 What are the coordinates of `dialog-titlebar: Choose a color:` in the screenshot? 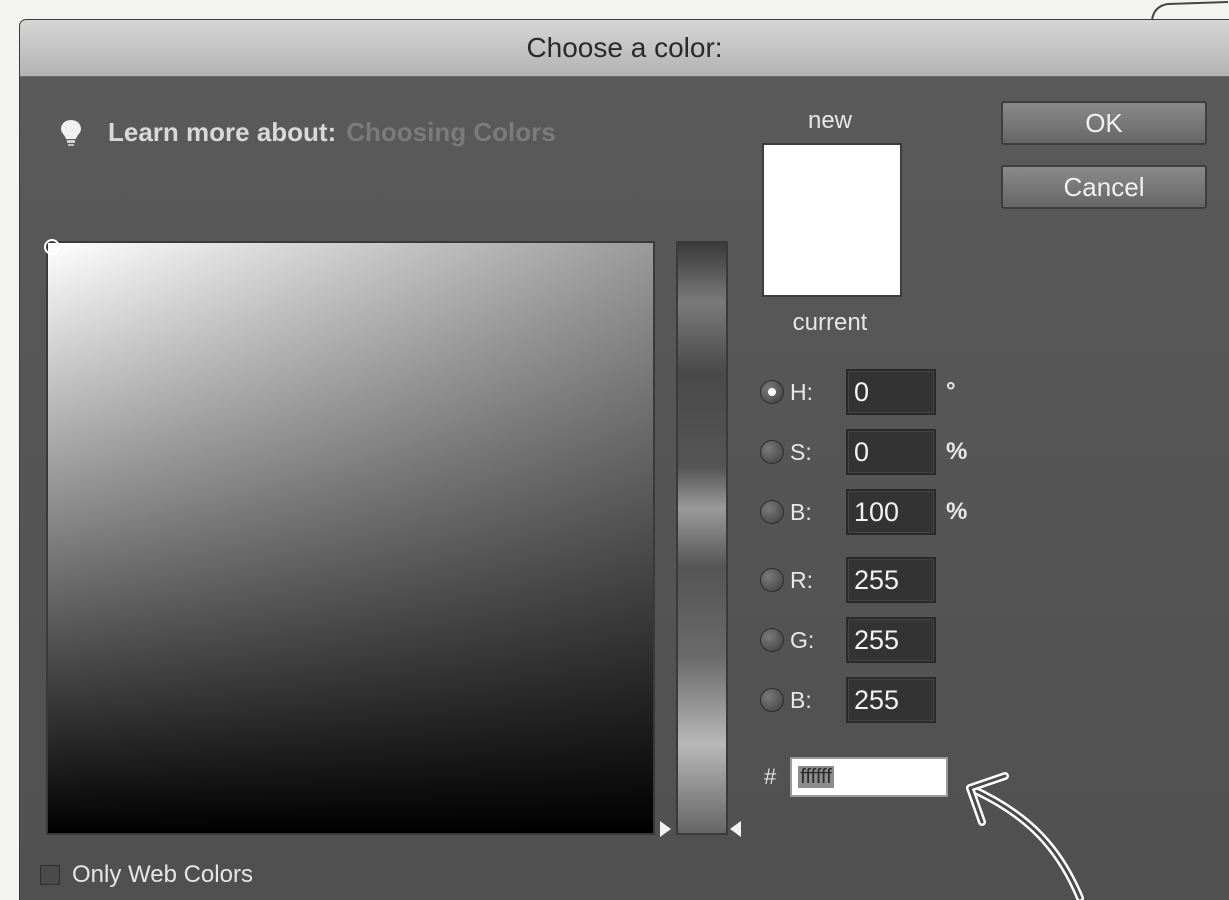 It's located at (624, 48).